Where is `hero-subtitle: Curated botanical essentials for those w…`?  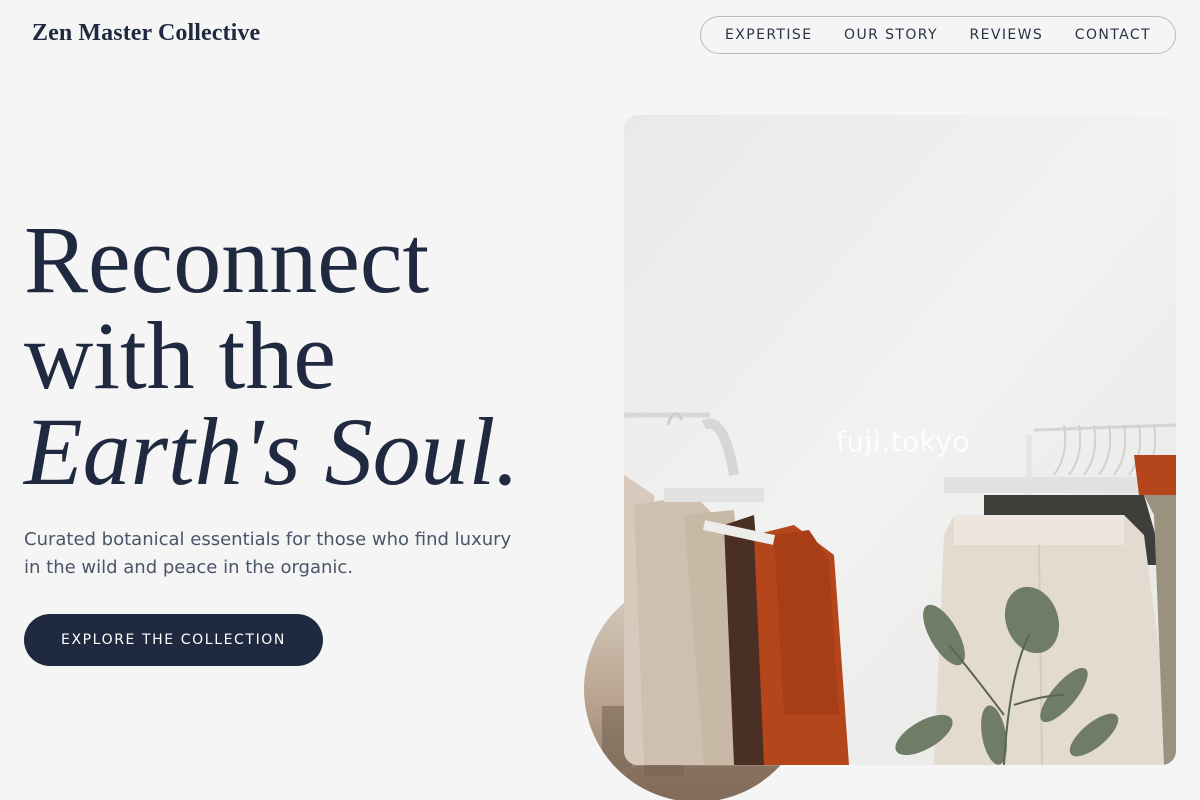
hero-subtitle: Curated botanical essentials for those w… is located at coordinates (268, 553).